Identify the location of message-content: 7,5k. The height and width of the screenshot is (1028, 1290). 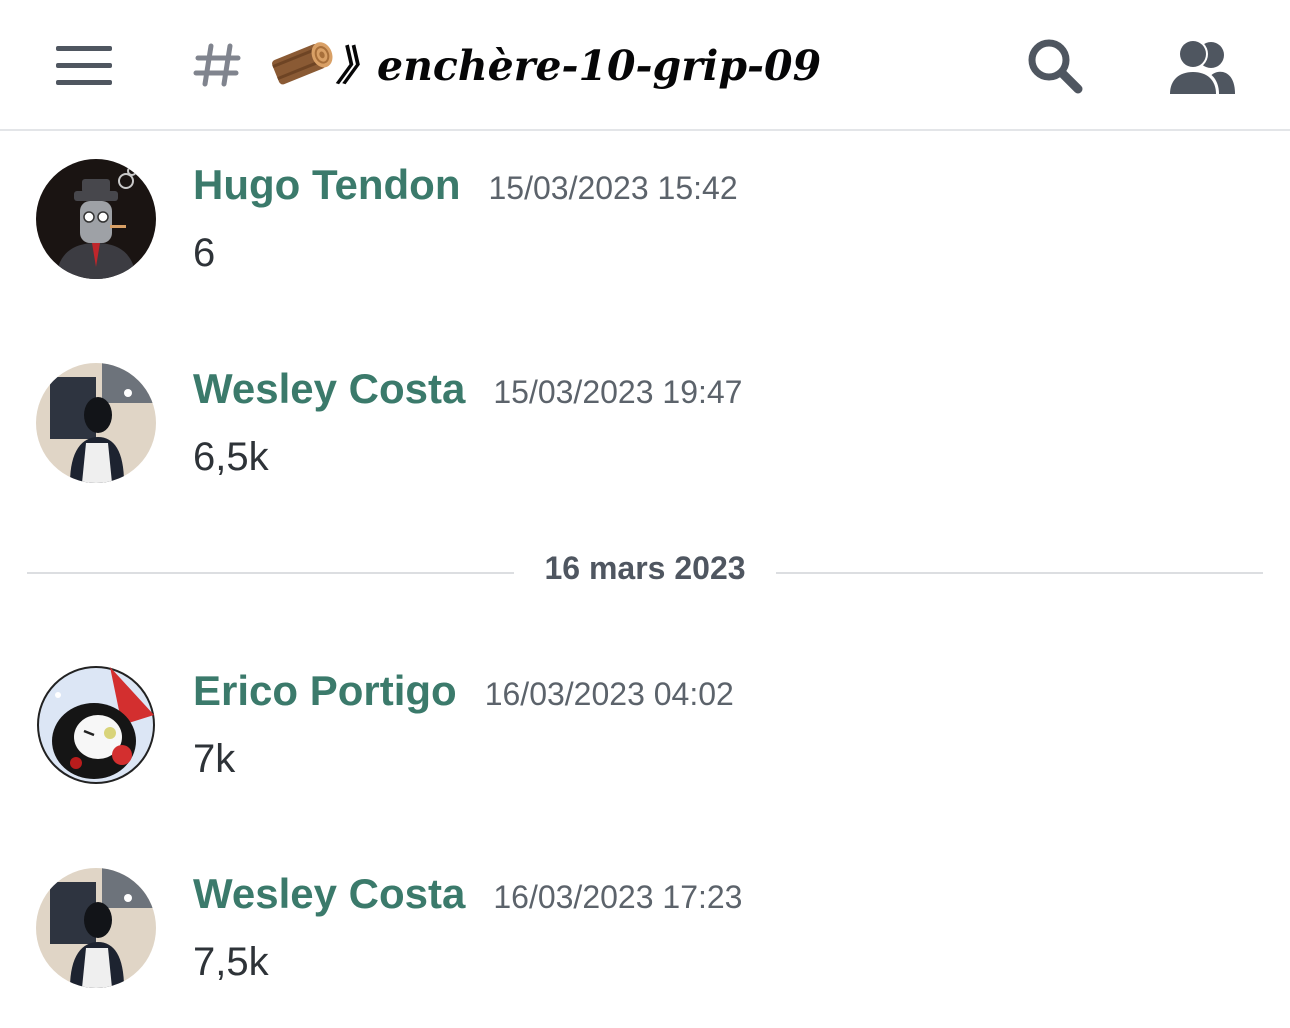
(231, 962).